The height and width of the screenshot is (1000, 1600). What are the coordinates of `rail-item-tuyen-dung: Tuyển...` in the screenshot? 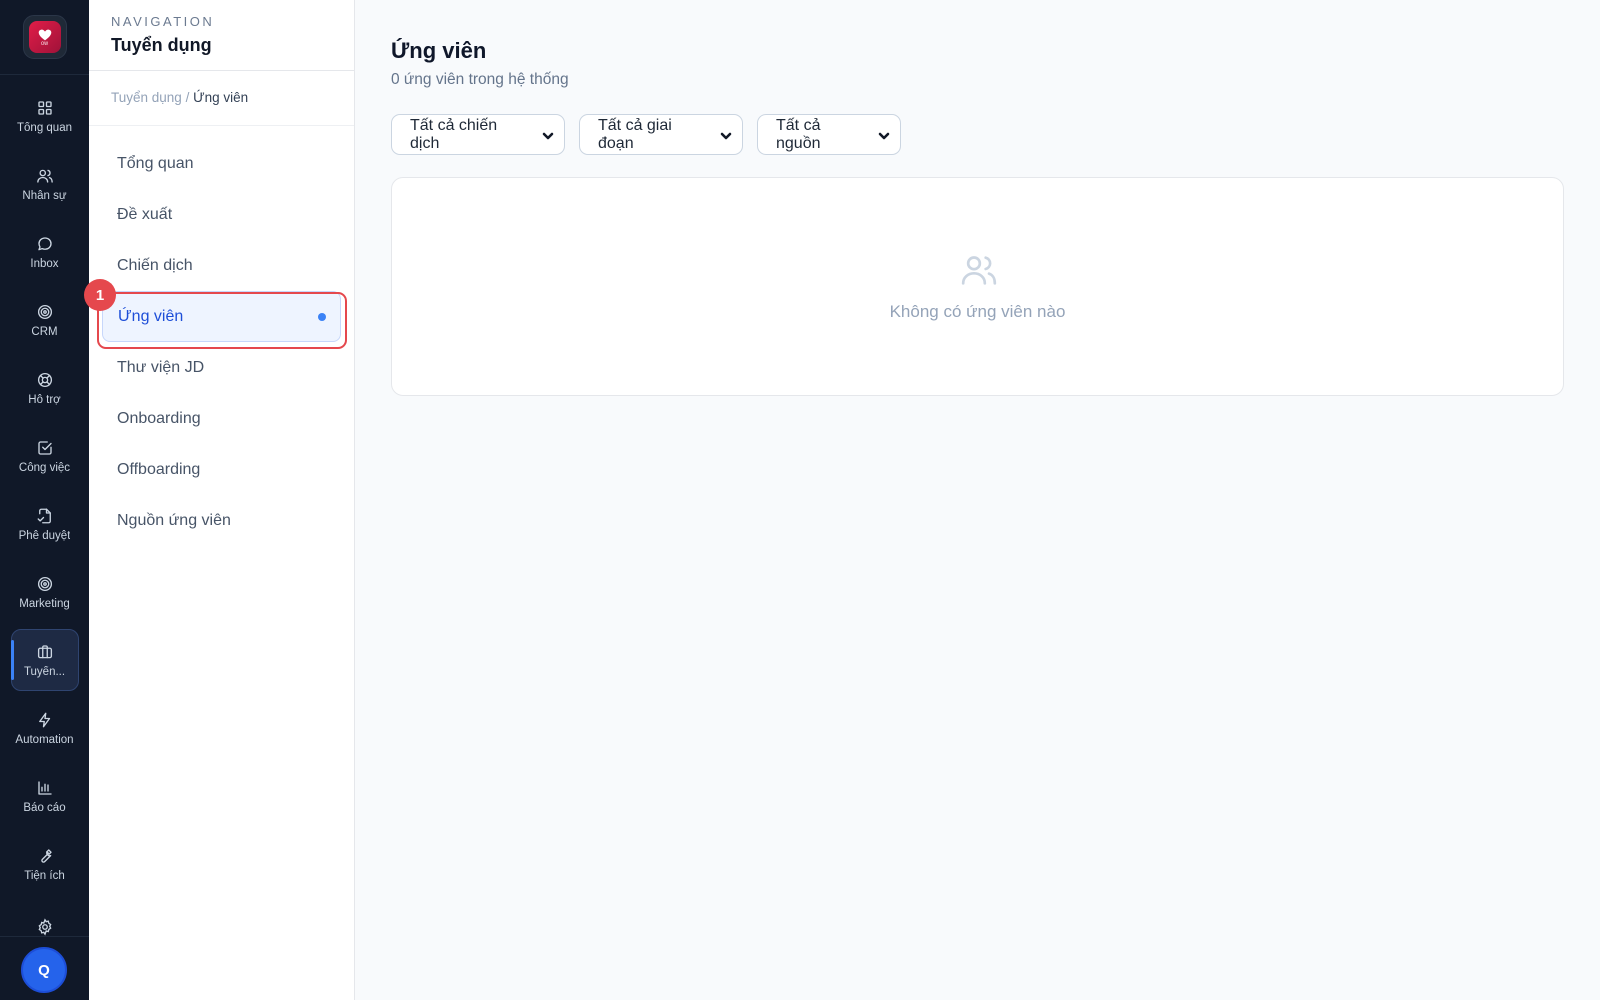 It's located at (44, 660).